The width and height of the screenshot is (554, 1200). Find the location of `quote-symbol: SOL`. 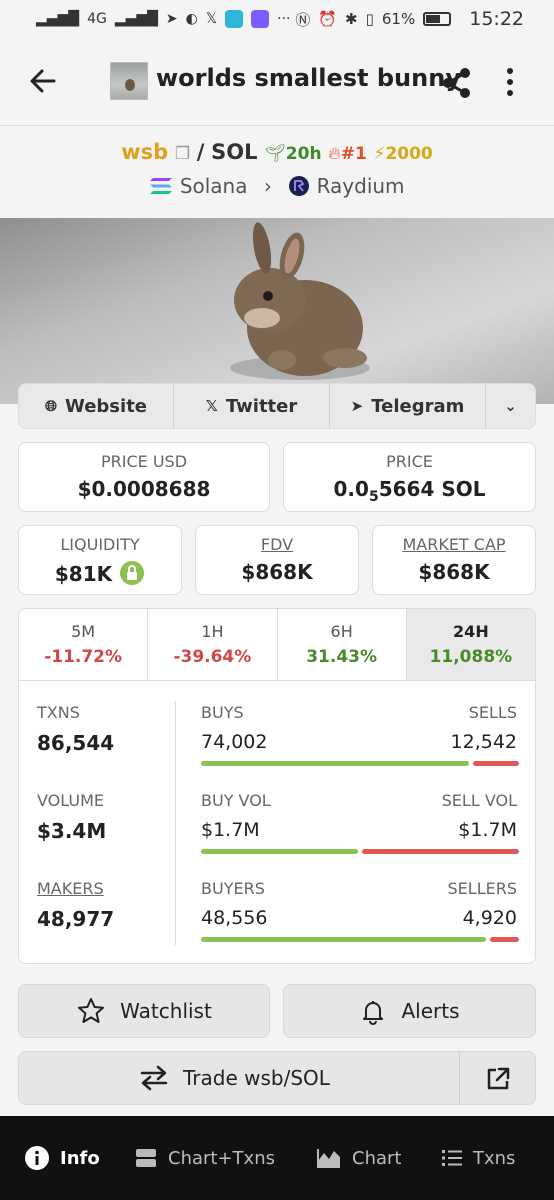

quote-symbol: SOL is located at coordinates (234, 152).